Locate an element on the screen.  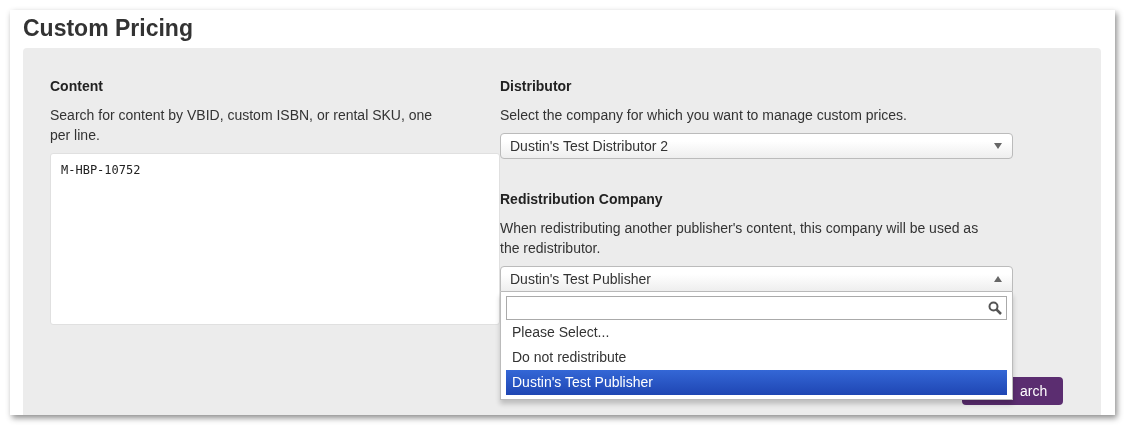
distributor-label: Distributor is located at coordinates (536, 86).